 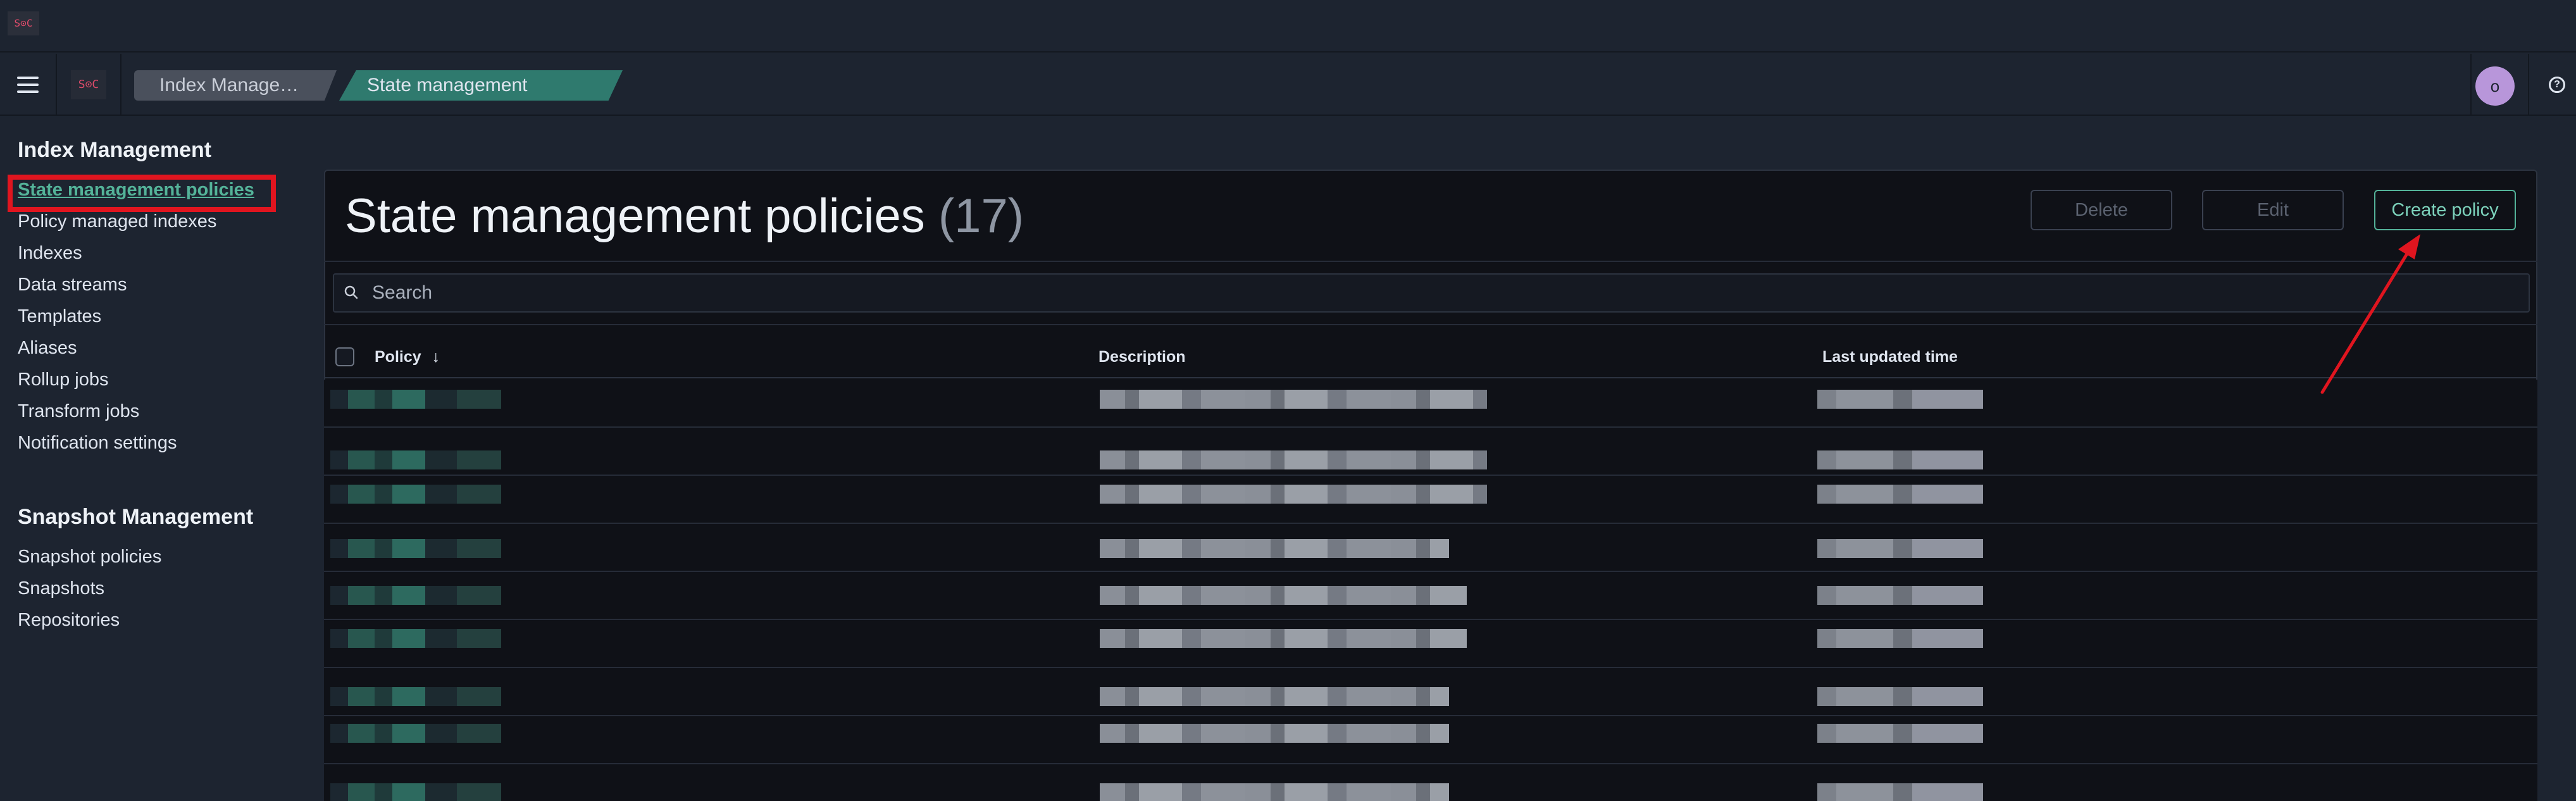 What do you see at coordinates (351, 292) in the screenshot?
I see `search-icon` at bounding box center [351, 292].